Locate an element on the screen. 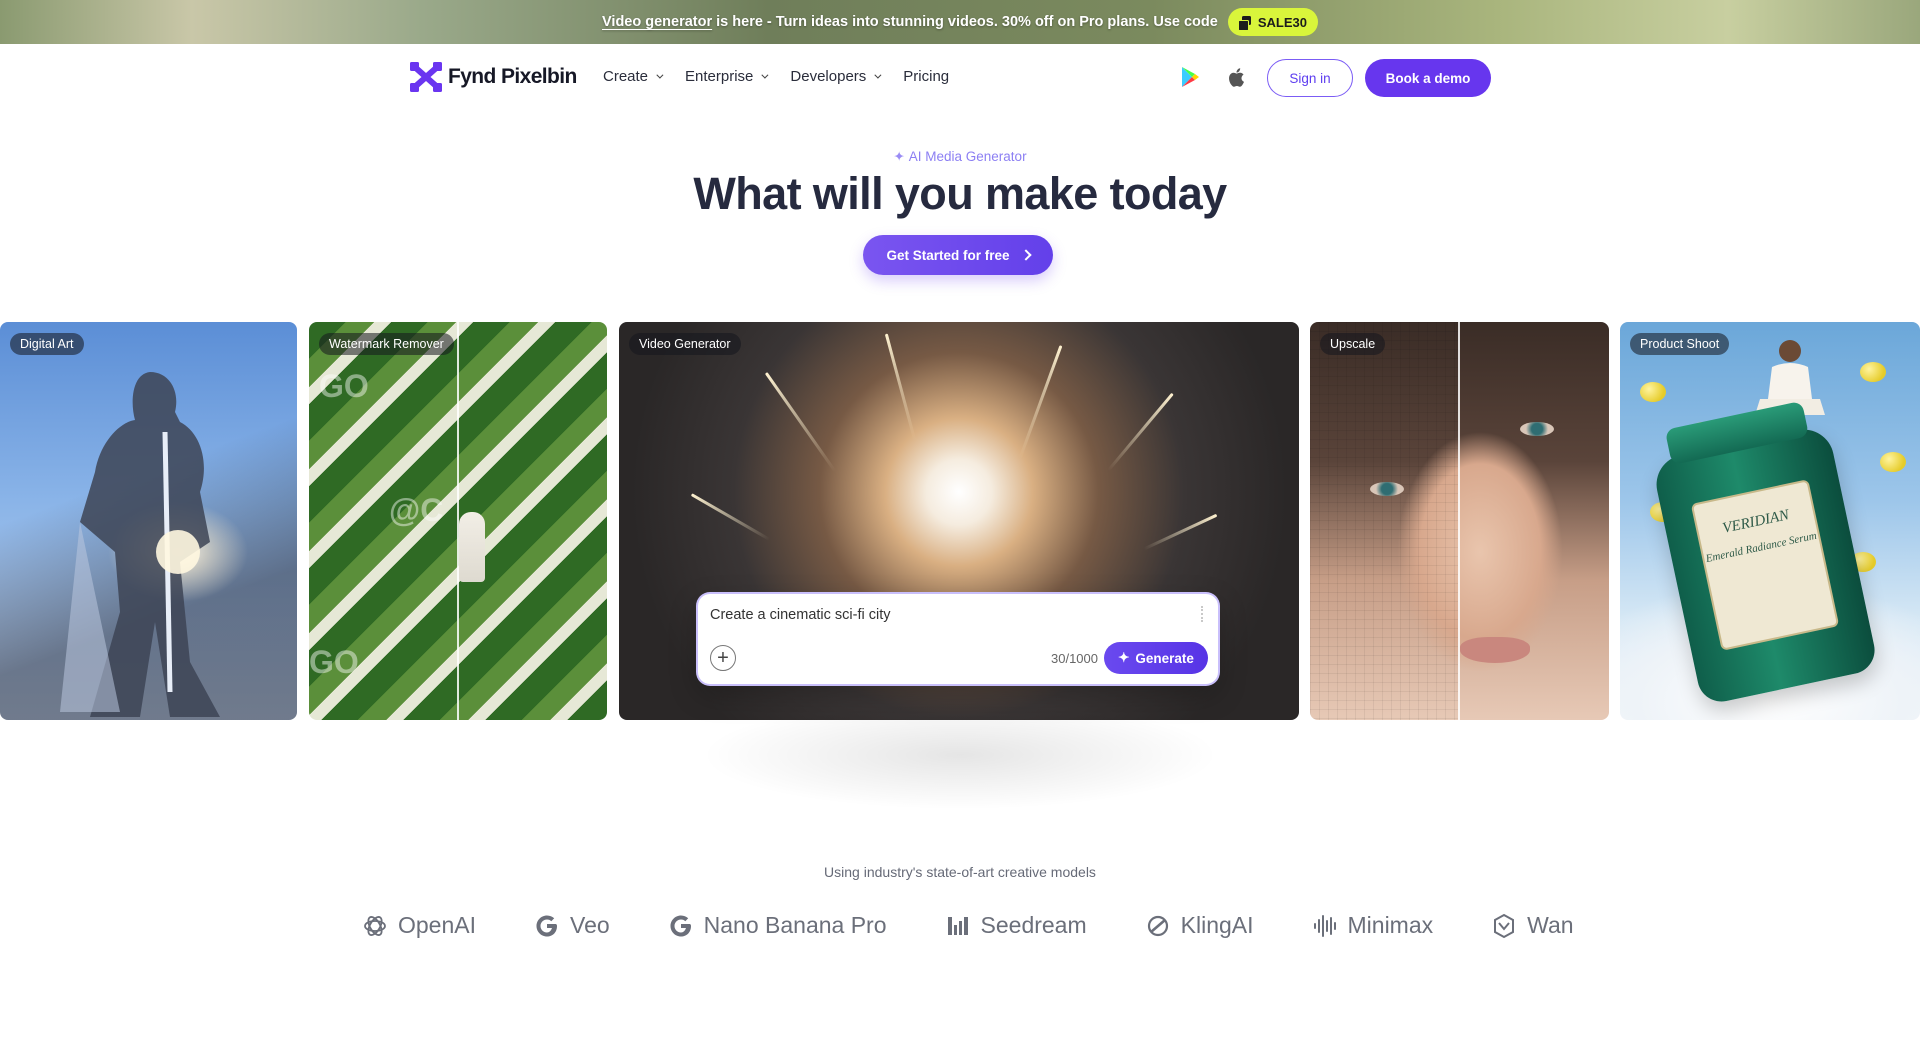 Image resolution: width=1920 pixels, height=1054 pixels. eyebrow-label: AI Media Generator is located at coordinates (967, 156).